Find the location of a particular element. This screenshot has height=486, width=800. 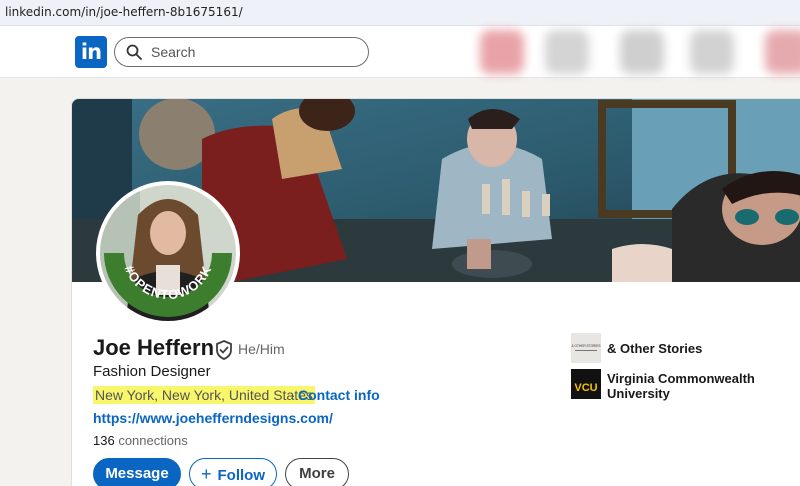

more-button: More is located at coordinates (317, 472).